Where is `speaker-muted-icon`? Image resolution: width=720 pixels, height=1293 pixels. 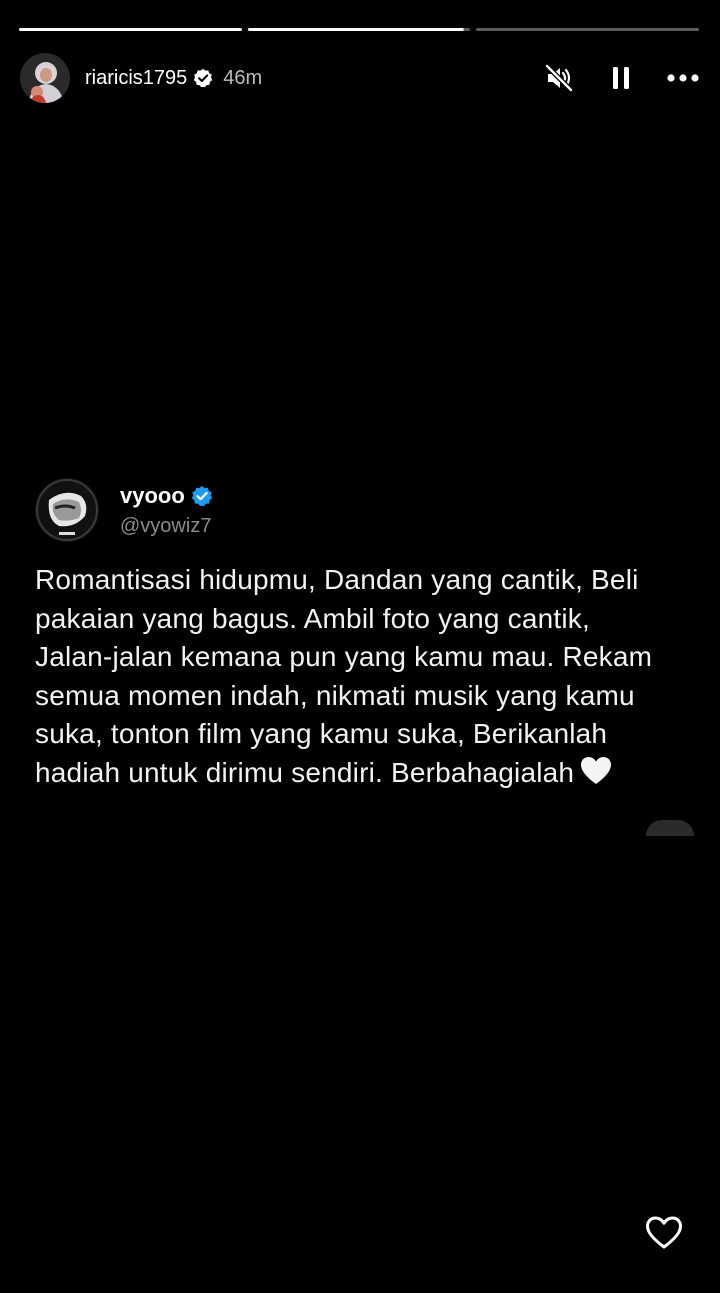
speaker-muted-icon is located at coordinates (559, 78).